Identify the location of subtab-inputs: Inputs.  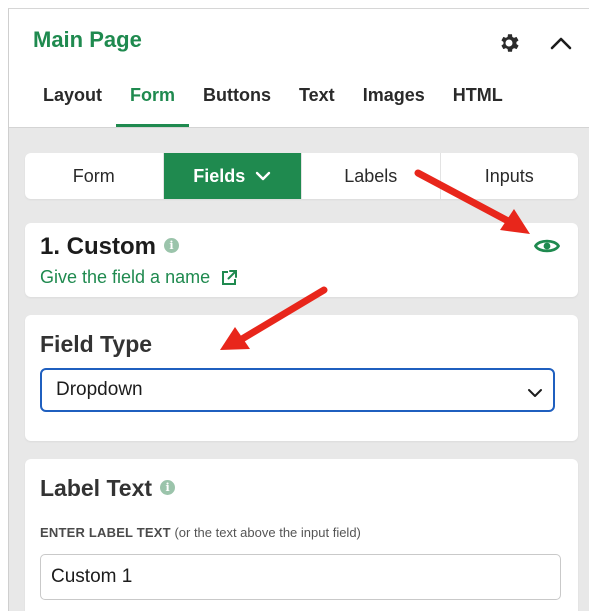
(510, 176).